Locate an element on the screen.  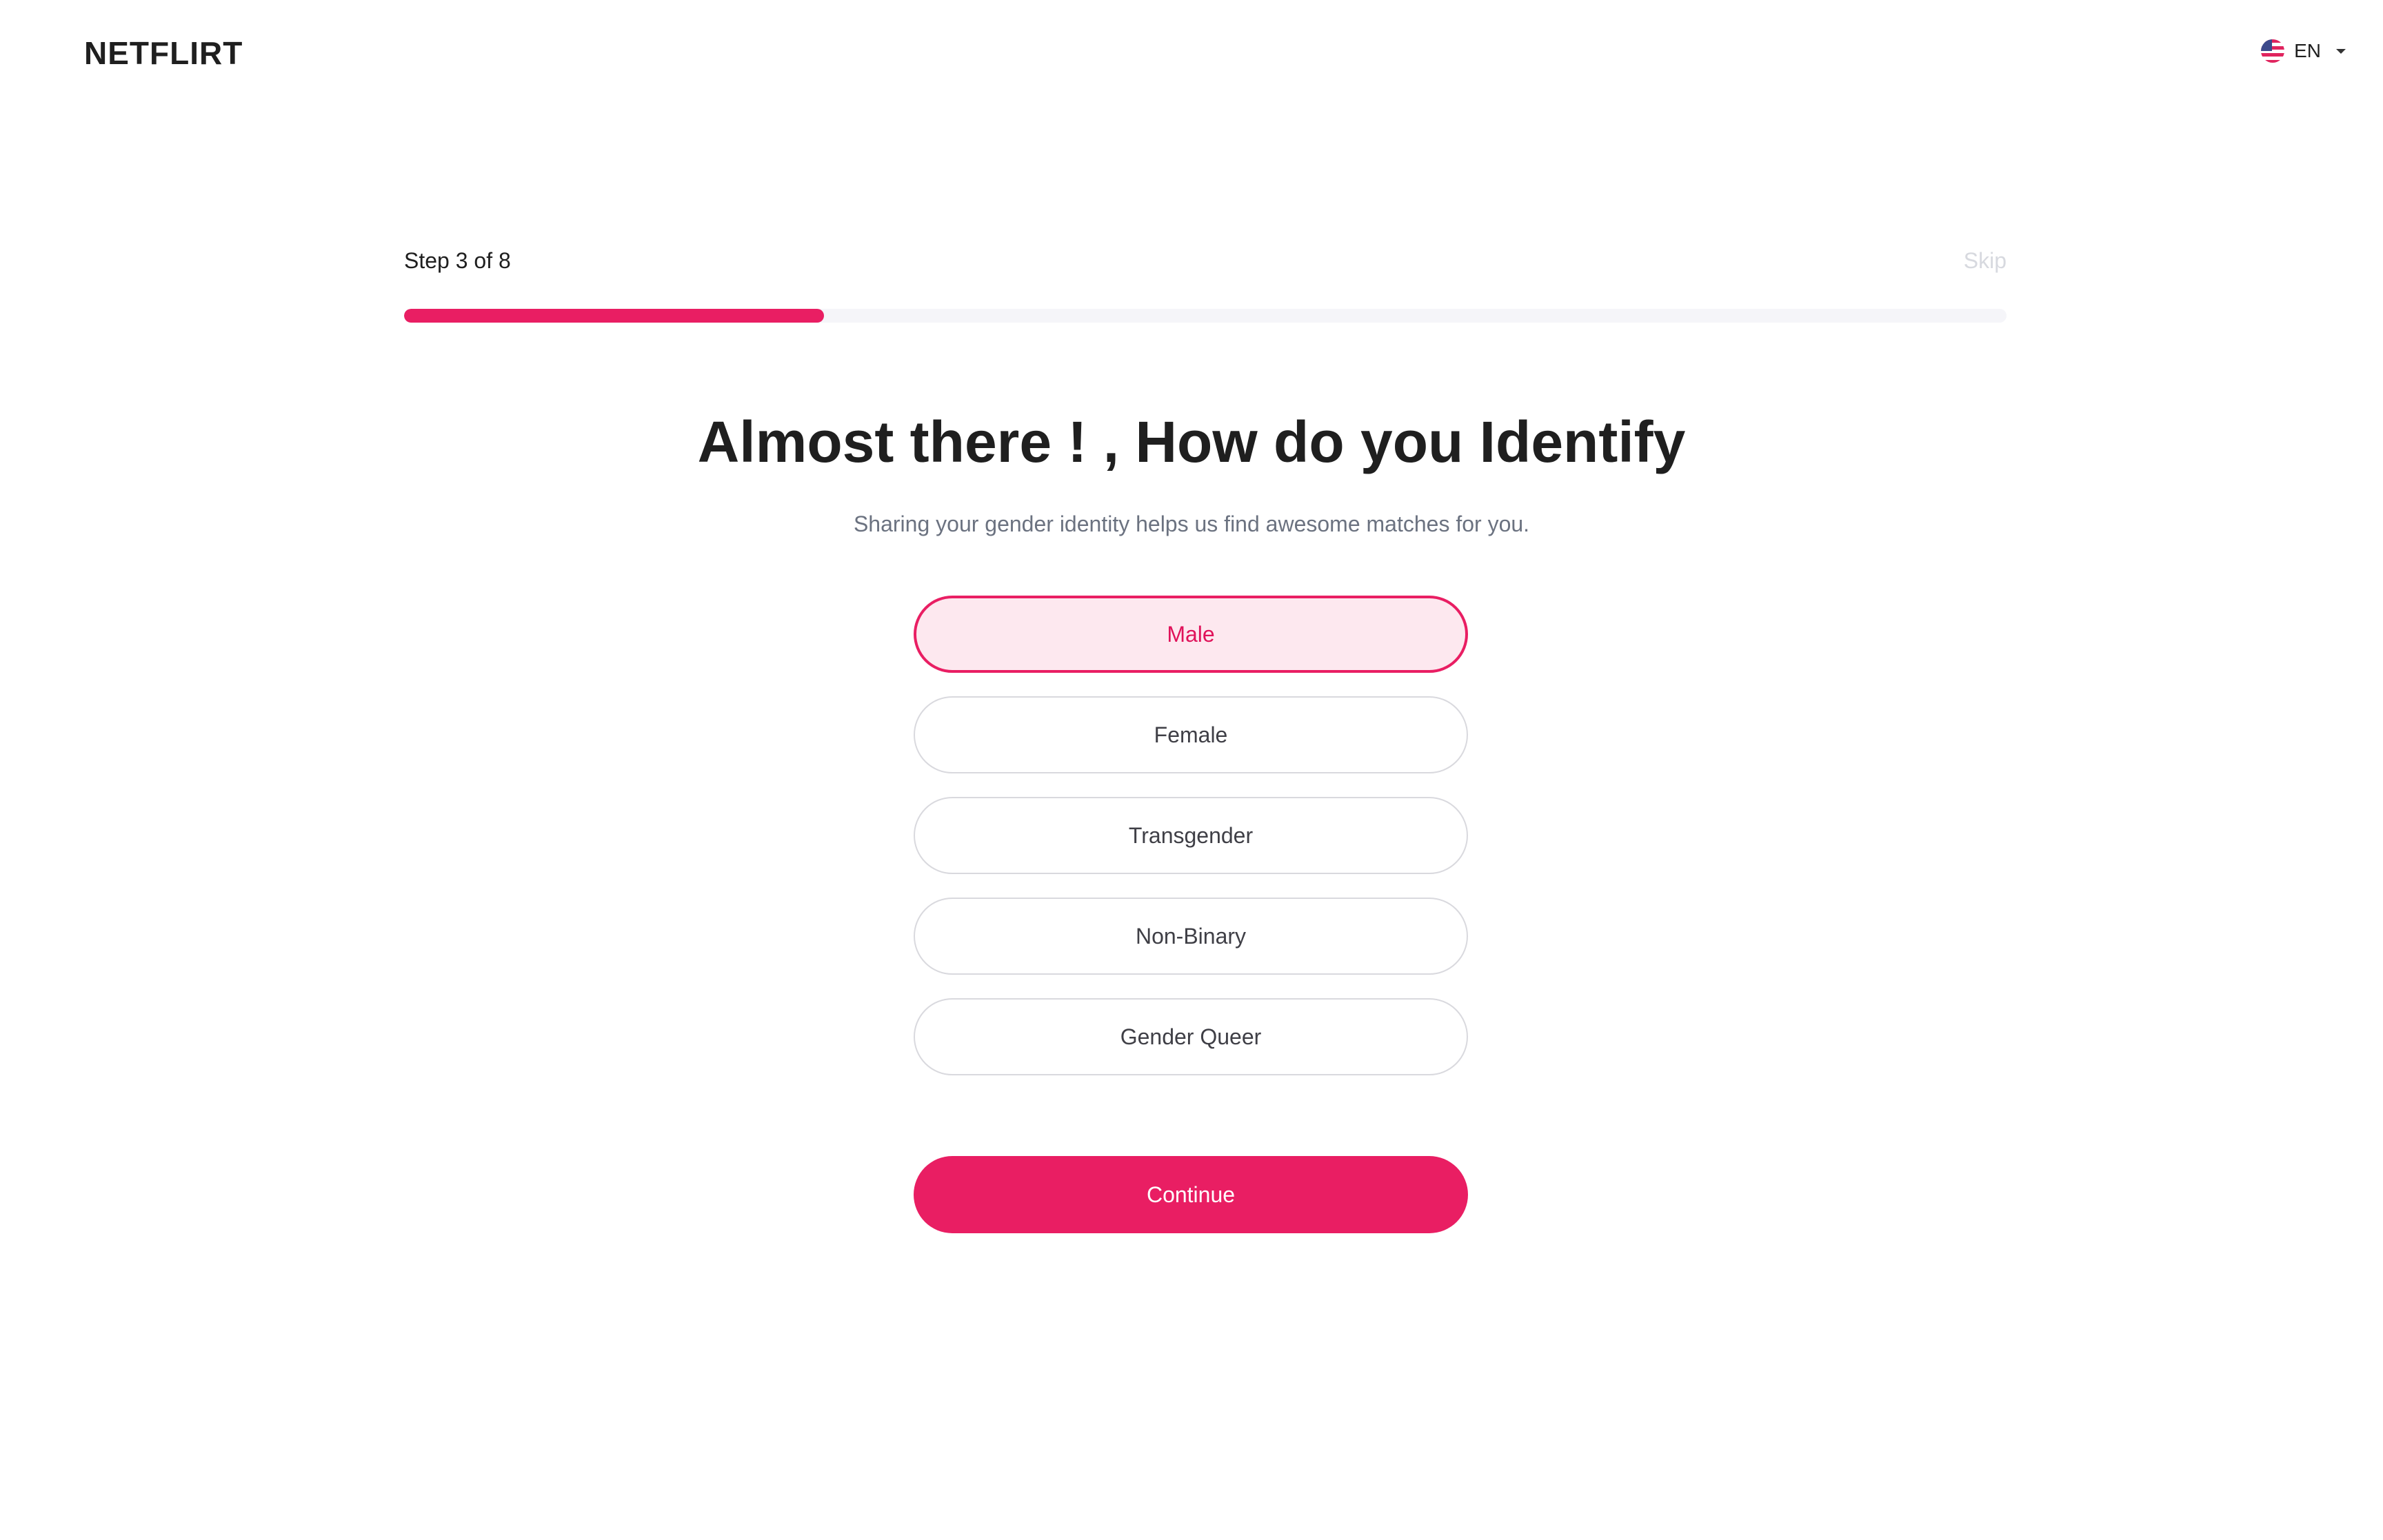
continue-button: Continue is located at coordinates (1191, 1195).